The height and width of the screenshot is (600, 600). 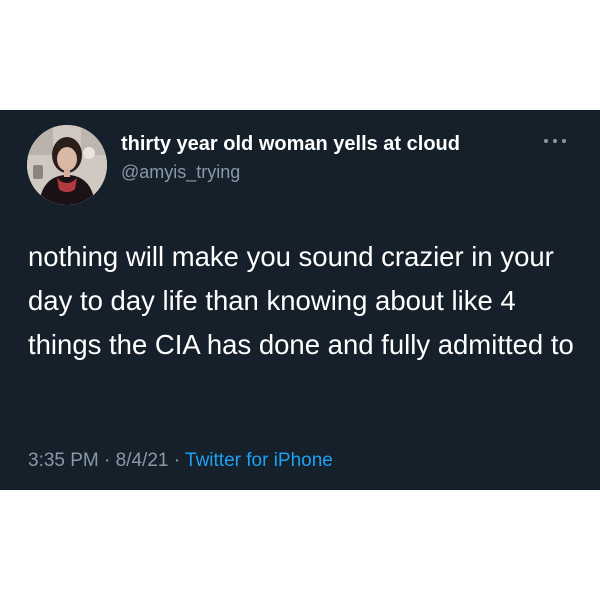 I want to click on tweet-date: 8/4/21, so click(x=142, y=460).